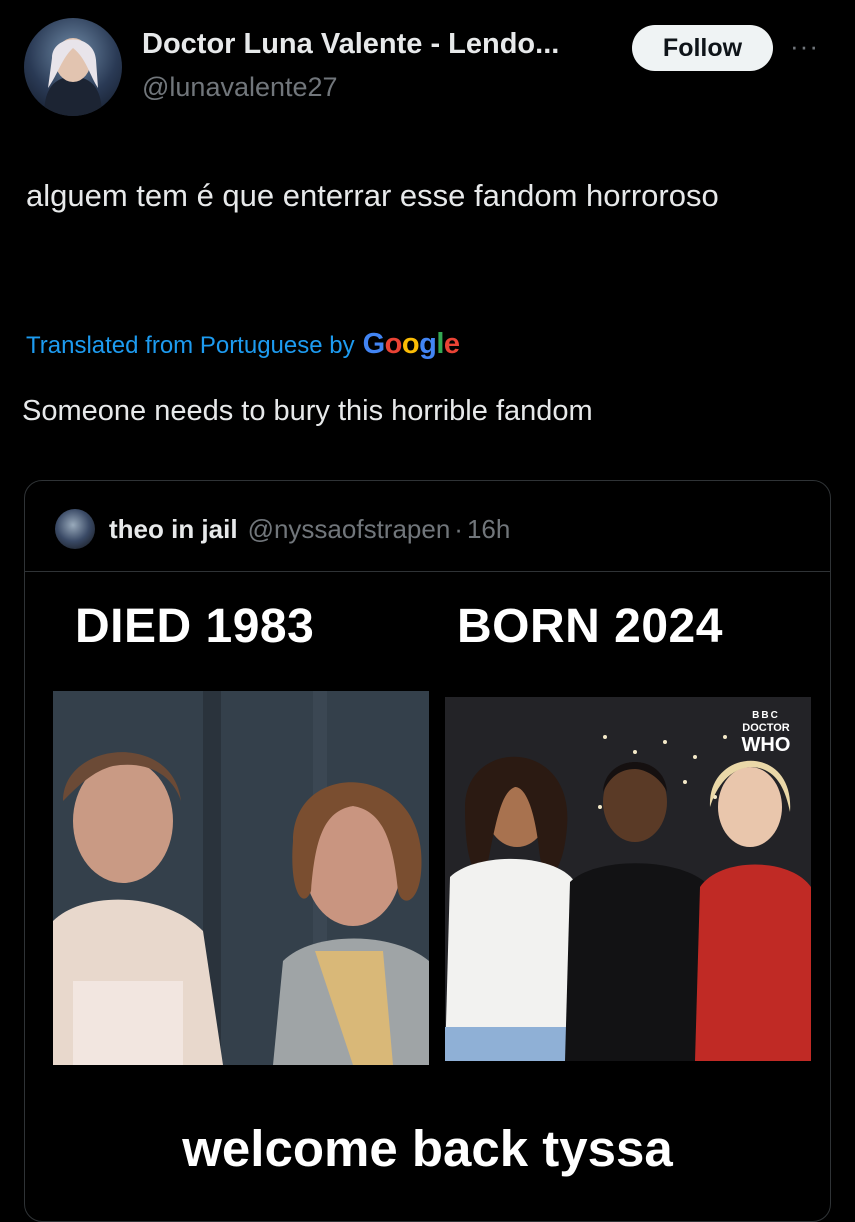 This screenshot has height=1222, width=855. Describe the element at coordinates (766, 733) in the screenshot. I see `doctor-who-logo: BBC DOCTOR WHO` at that location.